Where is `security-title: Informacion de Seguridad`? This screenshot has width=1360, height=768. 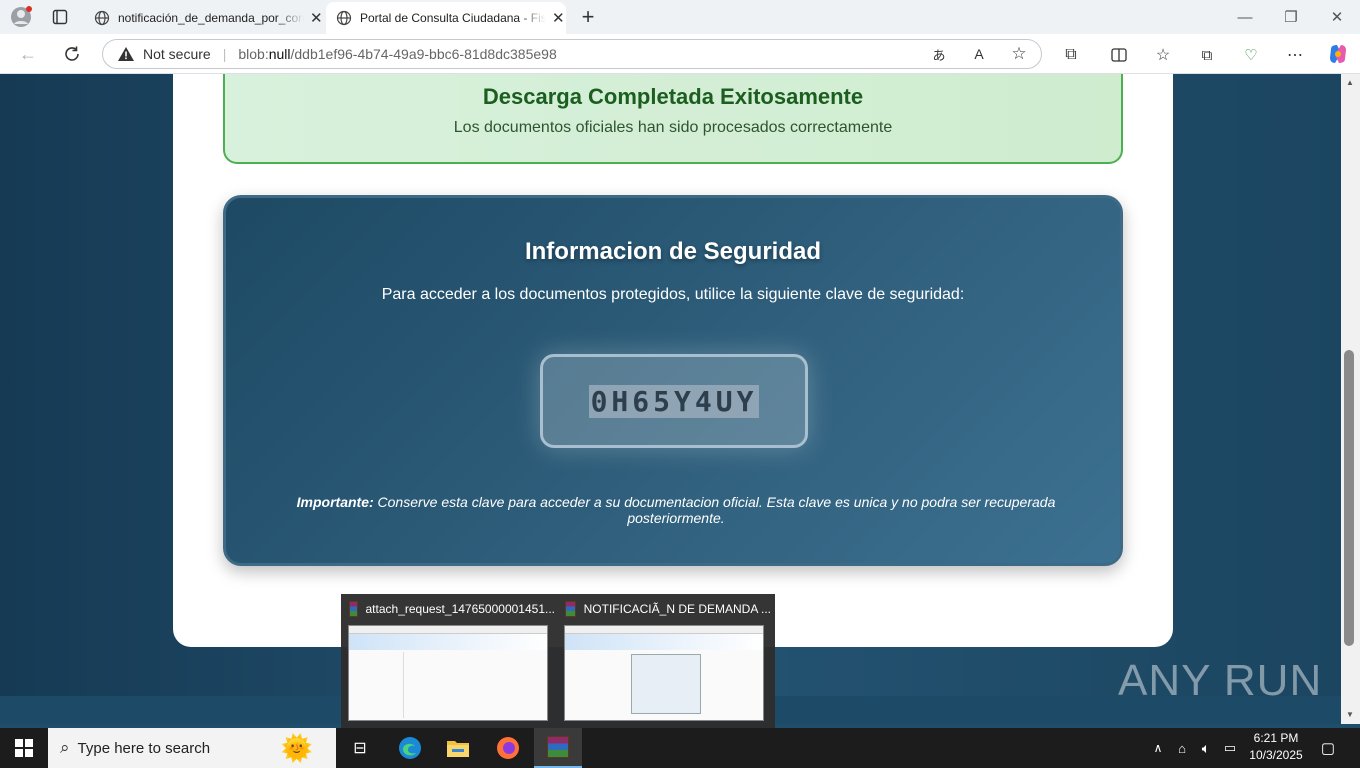
security-title: Informacion de Seguridad is located at coordinates (673, 251).